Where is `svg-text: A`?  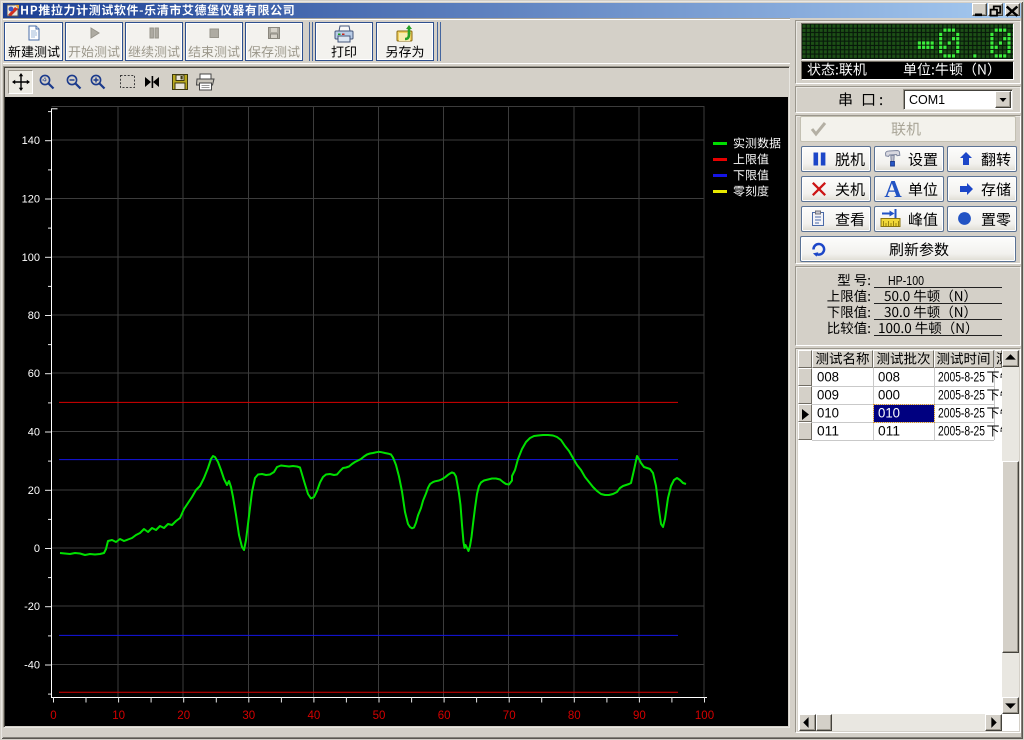
svg-text: A is located at coordinates (893, 188).